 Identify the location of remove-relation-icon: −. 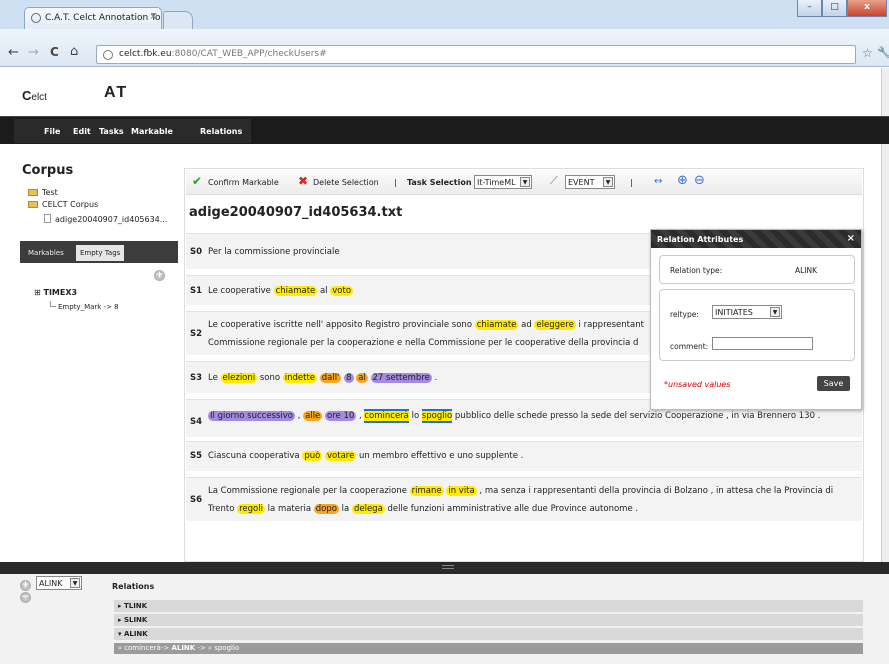
(25, 597).